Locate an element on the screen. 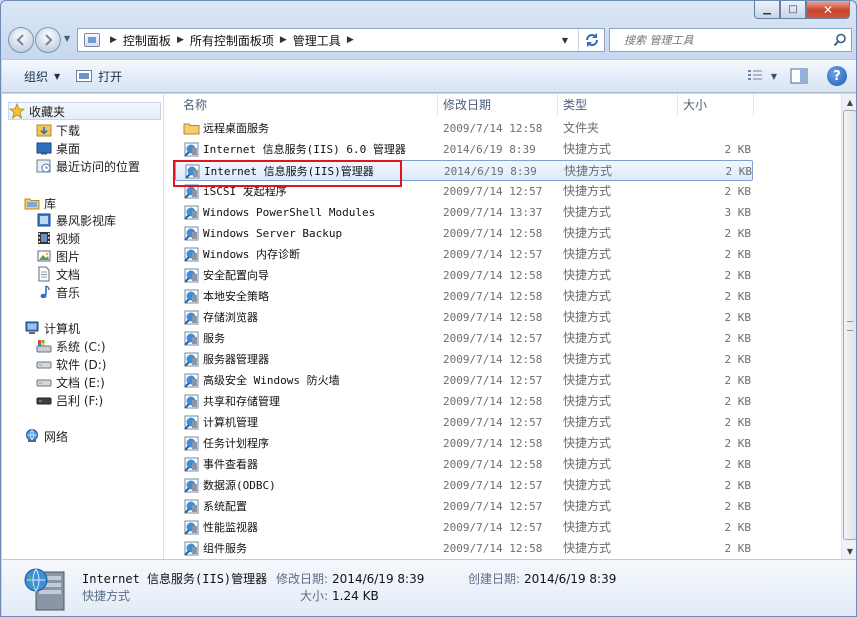 This screenshot has width=857, height=617. organize-button: 组织 ▼ is located at coordinates (42, 76).